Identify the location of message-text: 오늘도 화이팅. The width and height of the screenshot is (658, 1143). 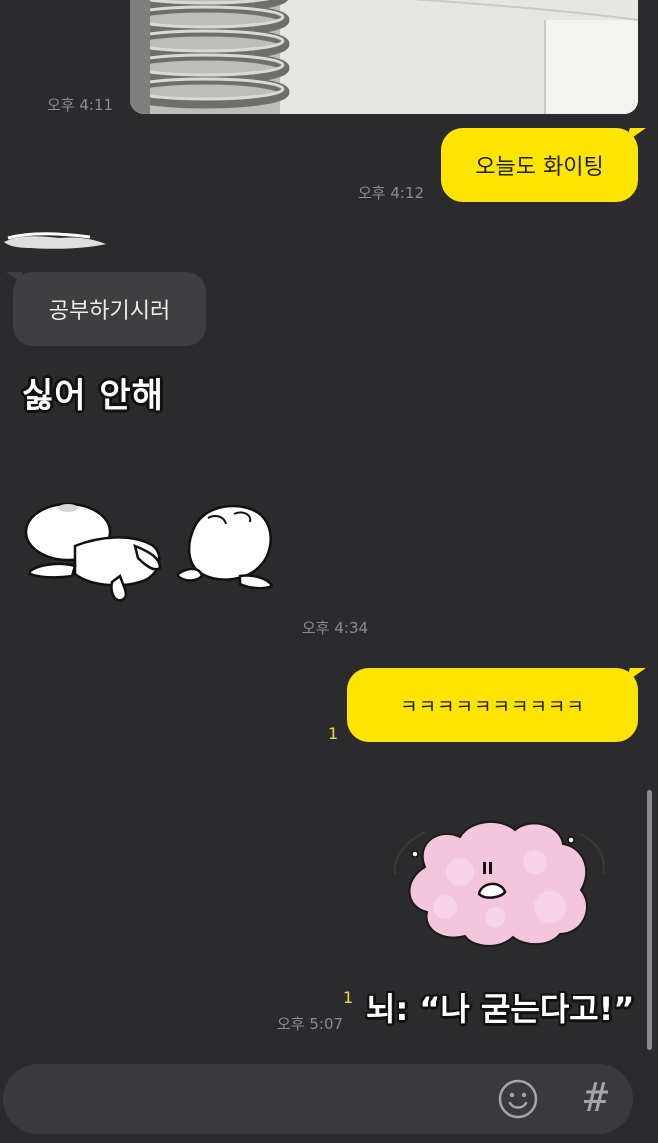
(539, 167).